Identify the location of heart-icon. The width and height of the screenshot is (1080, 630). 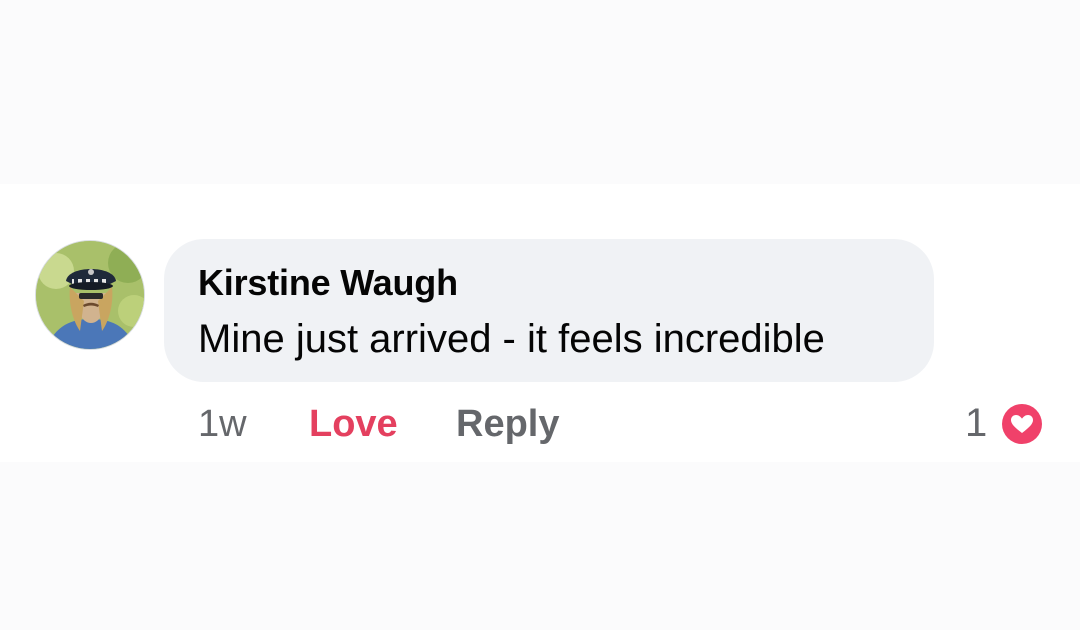
(1022, 424).